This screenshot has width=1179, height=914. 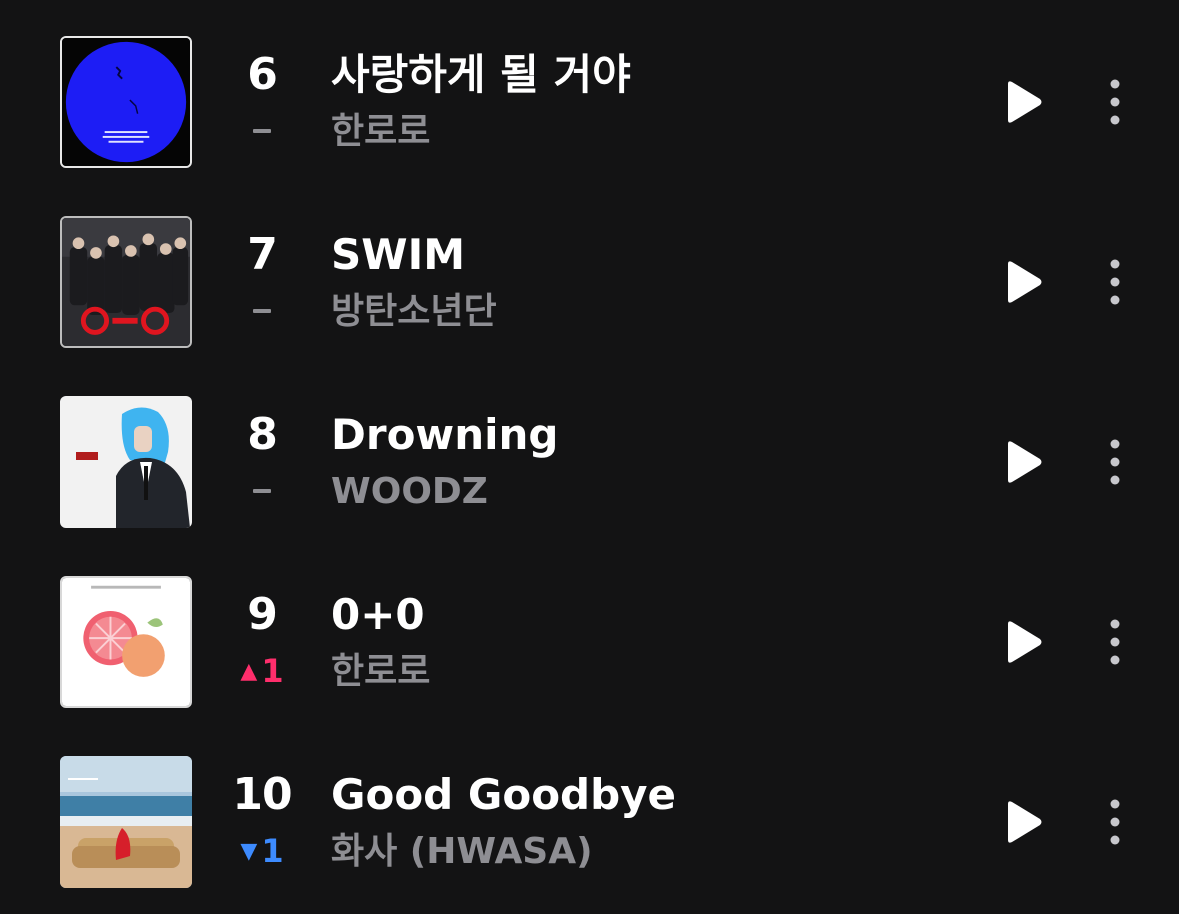 I want to click on rank-number: 10, so click(x=262, y=794).